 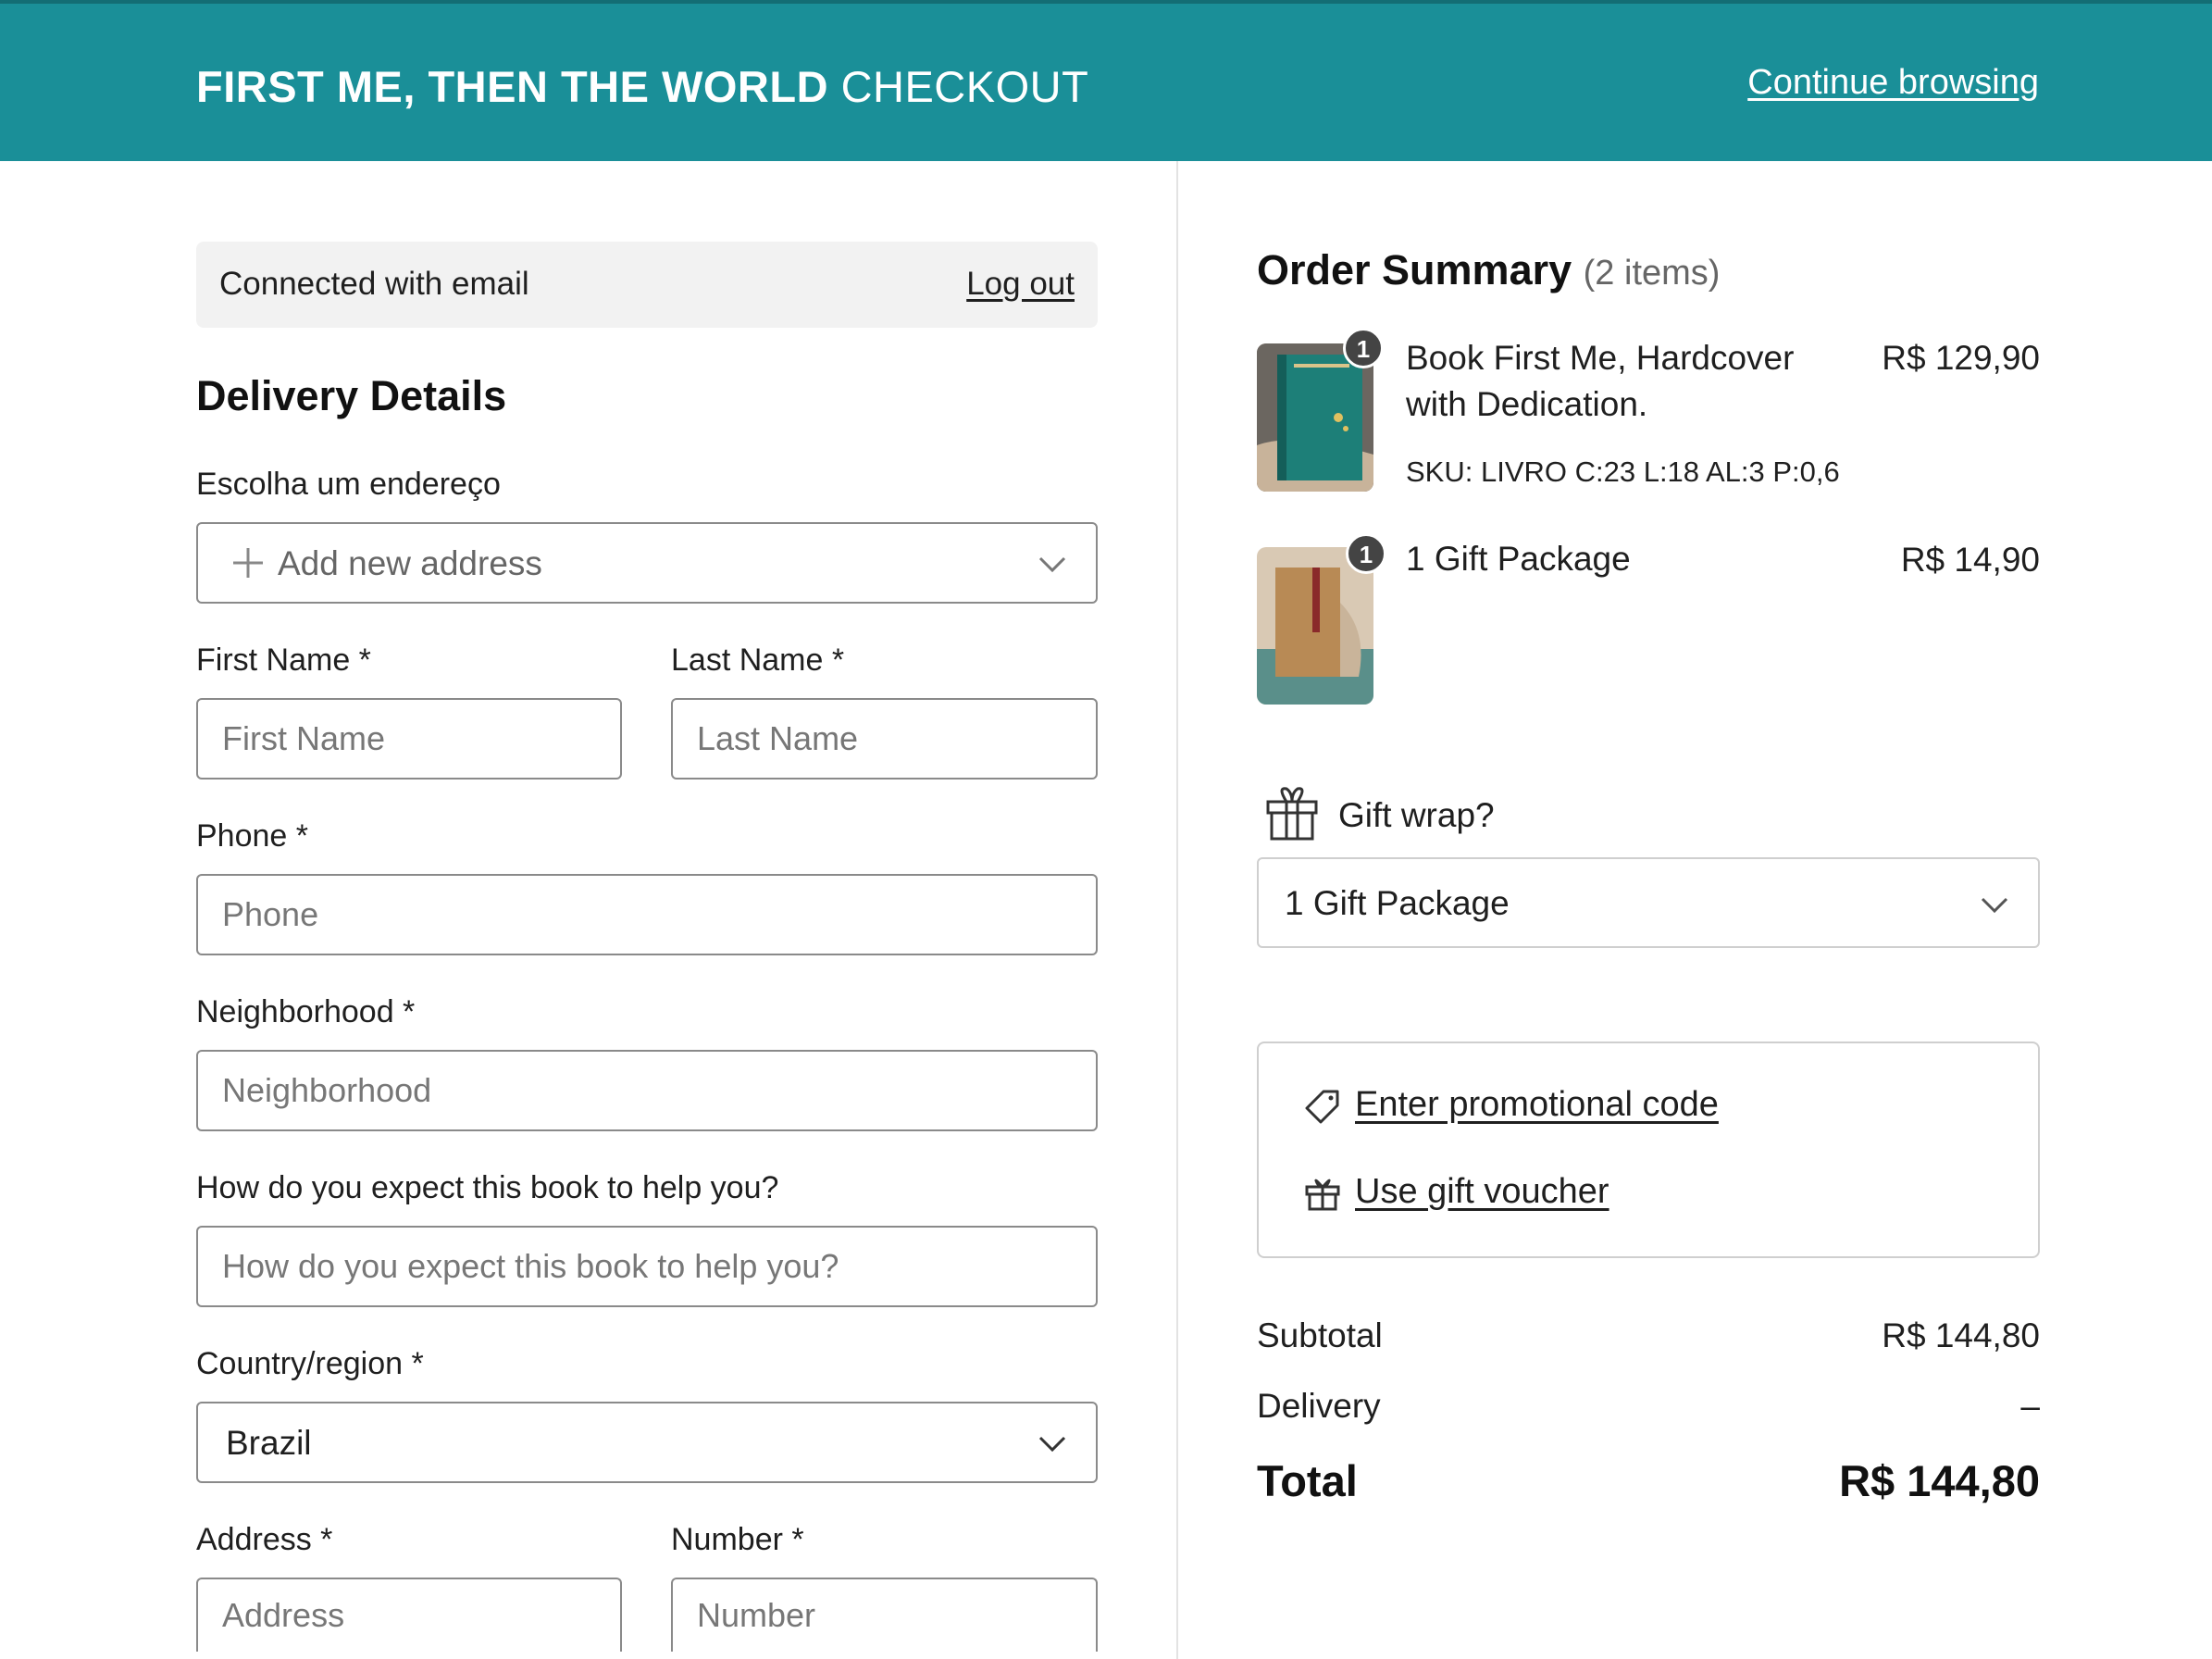 I want to click on phone-input, so click(x=647, y=915).